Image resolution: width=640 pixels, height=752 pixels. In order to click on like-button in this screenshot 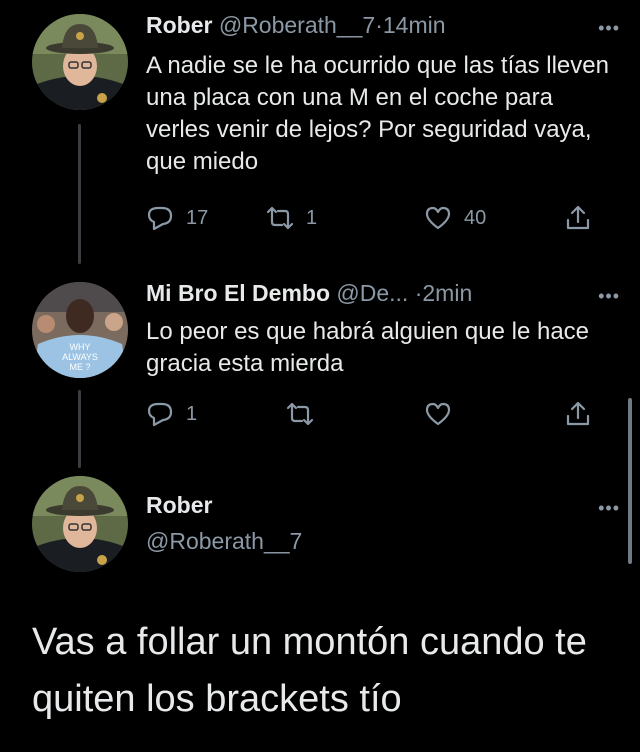, I will do `click(438, 414)`.